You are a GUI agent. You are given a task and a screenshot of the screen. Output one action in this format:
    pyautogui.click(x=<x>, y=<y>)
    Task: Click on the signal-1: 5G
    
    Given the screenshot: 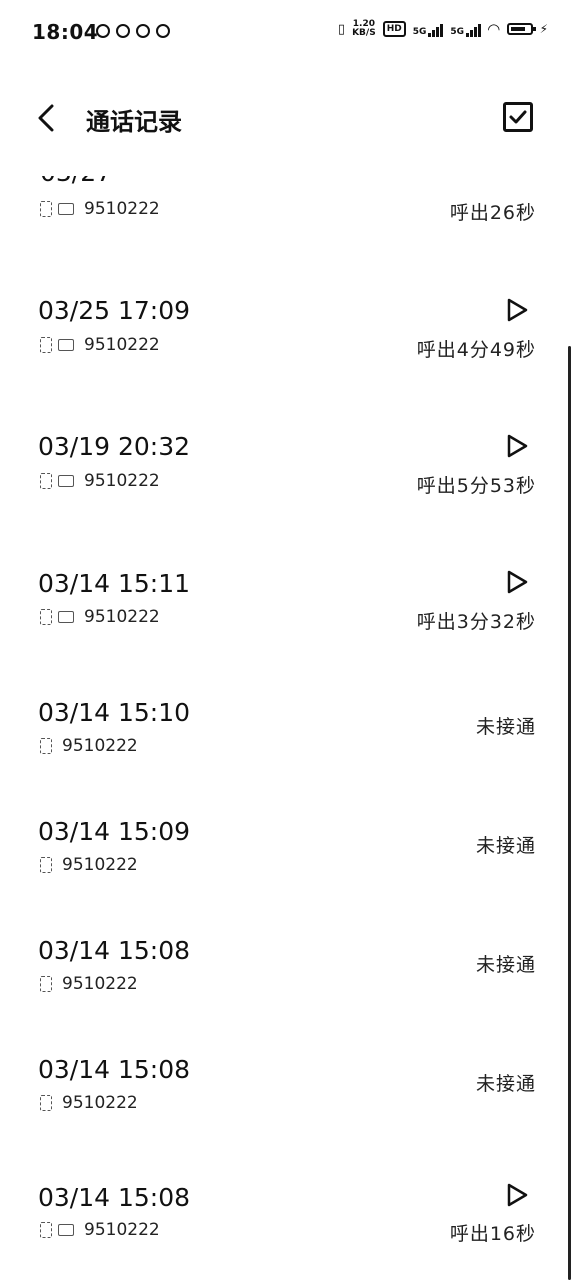 What is the action you would take?
    pyautogui.click(x=428, y=29)
    